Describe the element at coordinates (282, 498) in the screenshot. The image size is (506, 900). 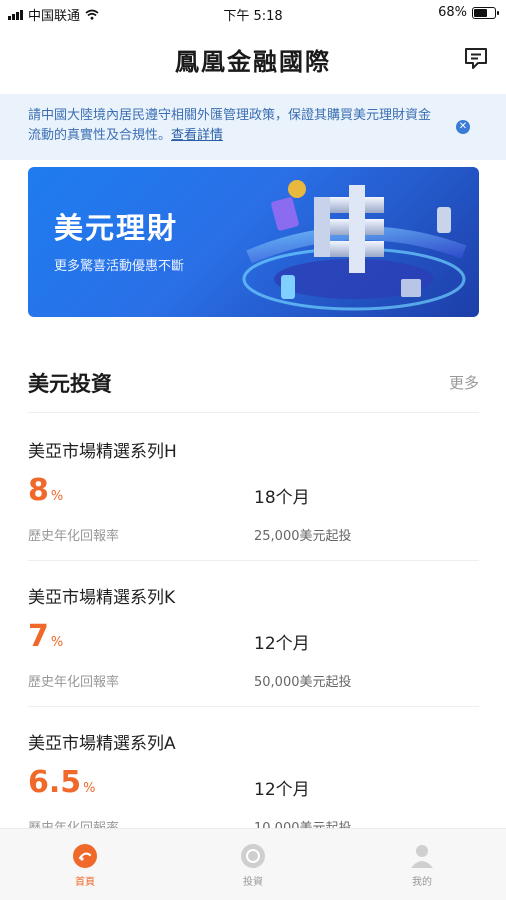
I see `product-term: 18个月` at that location.